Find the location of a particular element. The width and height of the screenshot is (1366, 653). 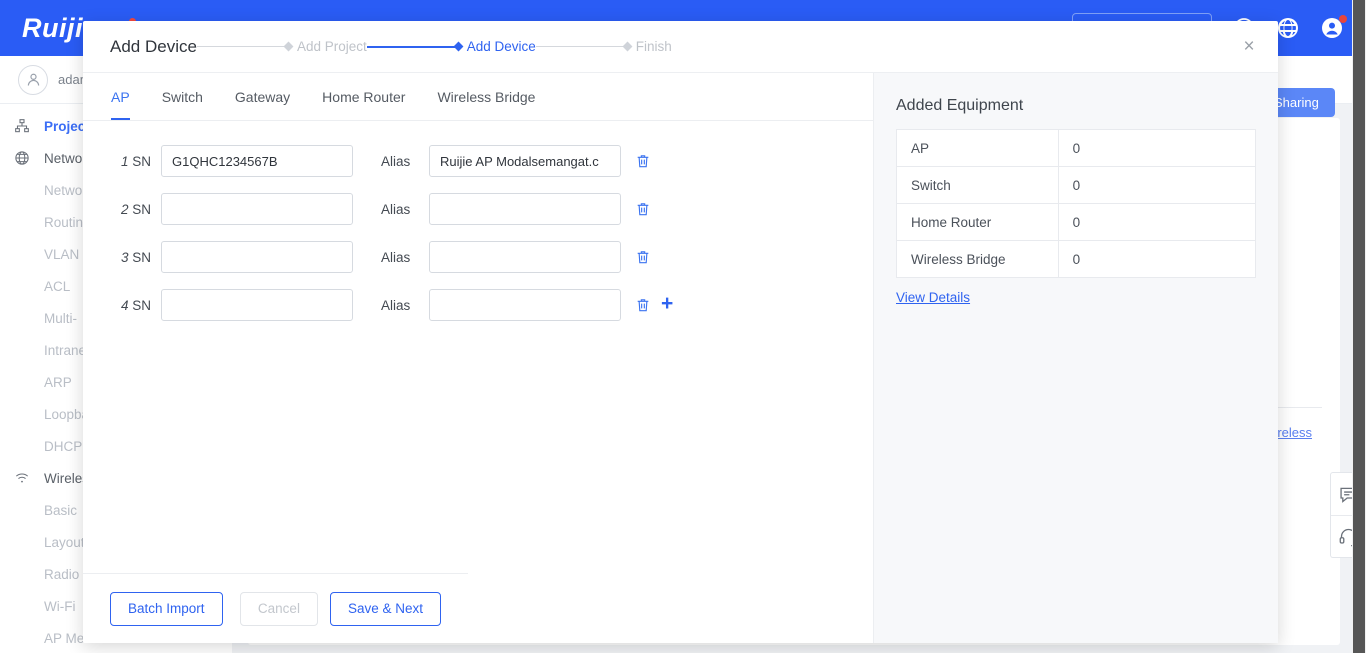

equipment-type: Switch is located at coordinates (977, 185).